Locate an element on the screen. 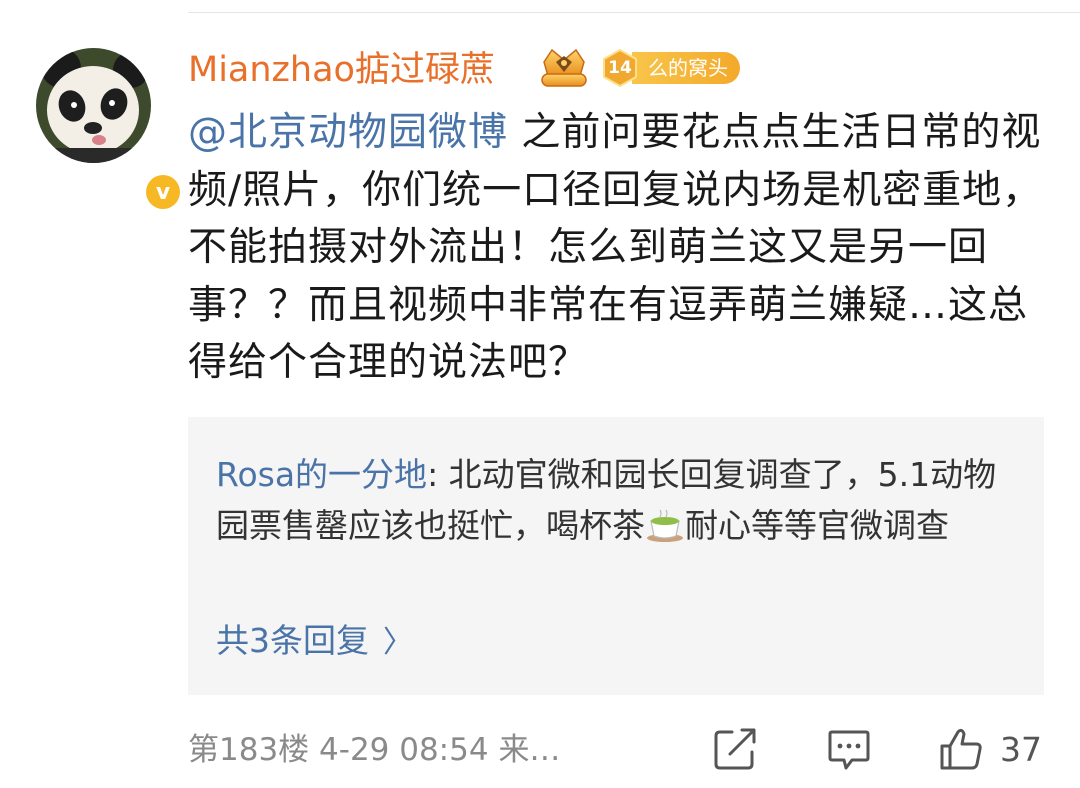 The height and width of the screenshot is (788, 1080). more-replies-label: 共3条回复 is located at coordinates (292, 640).